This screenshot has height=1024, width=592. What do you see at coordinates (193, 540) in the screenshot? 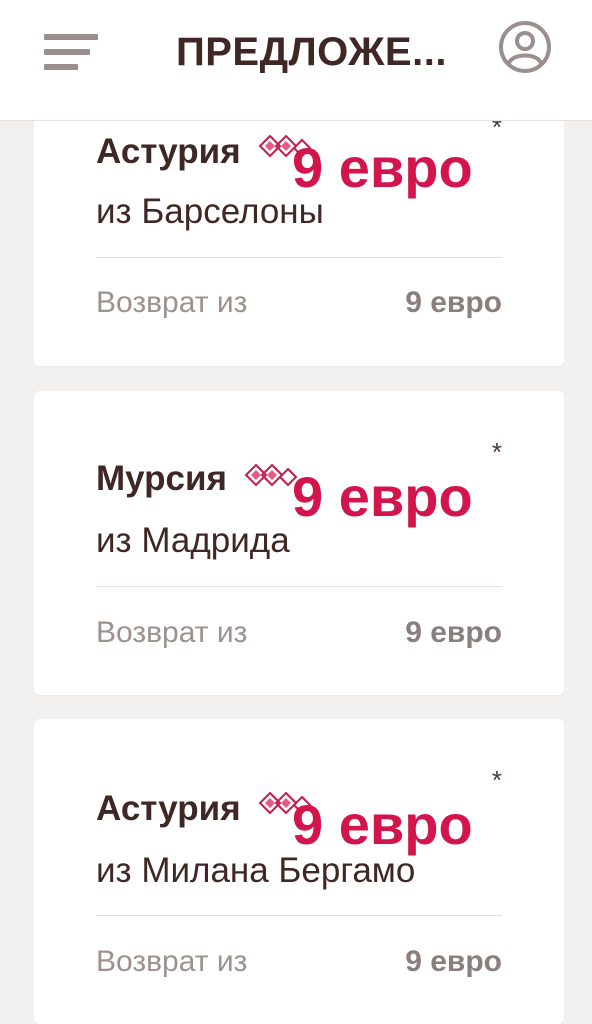
I see `offer-origin: из Мадрида` at bounding box center [193, 540].